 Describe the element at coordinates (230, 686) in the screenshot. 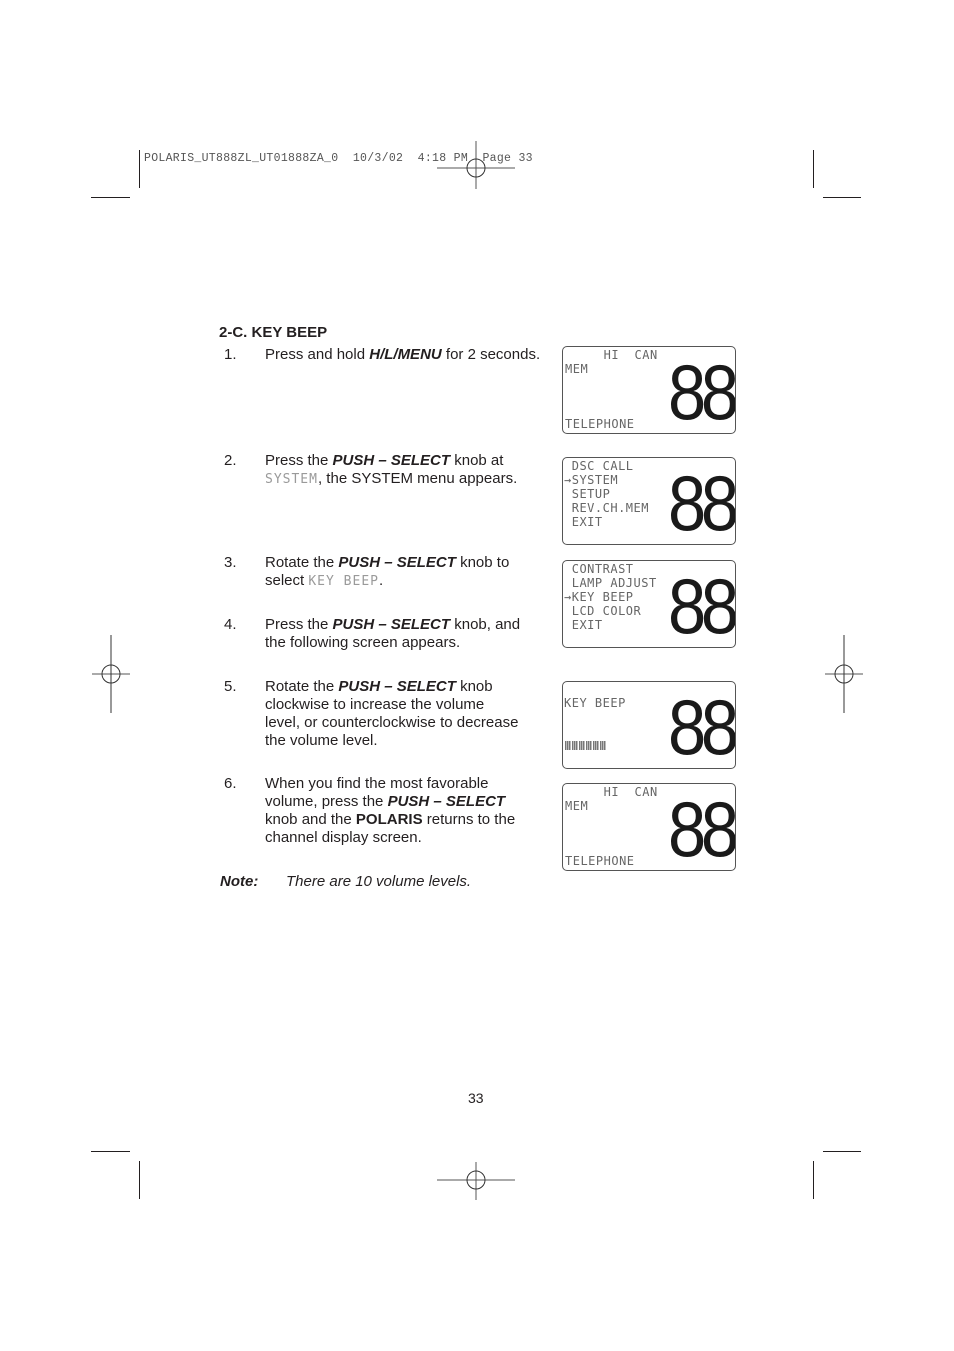

I see `step-number: 5.` at that location.